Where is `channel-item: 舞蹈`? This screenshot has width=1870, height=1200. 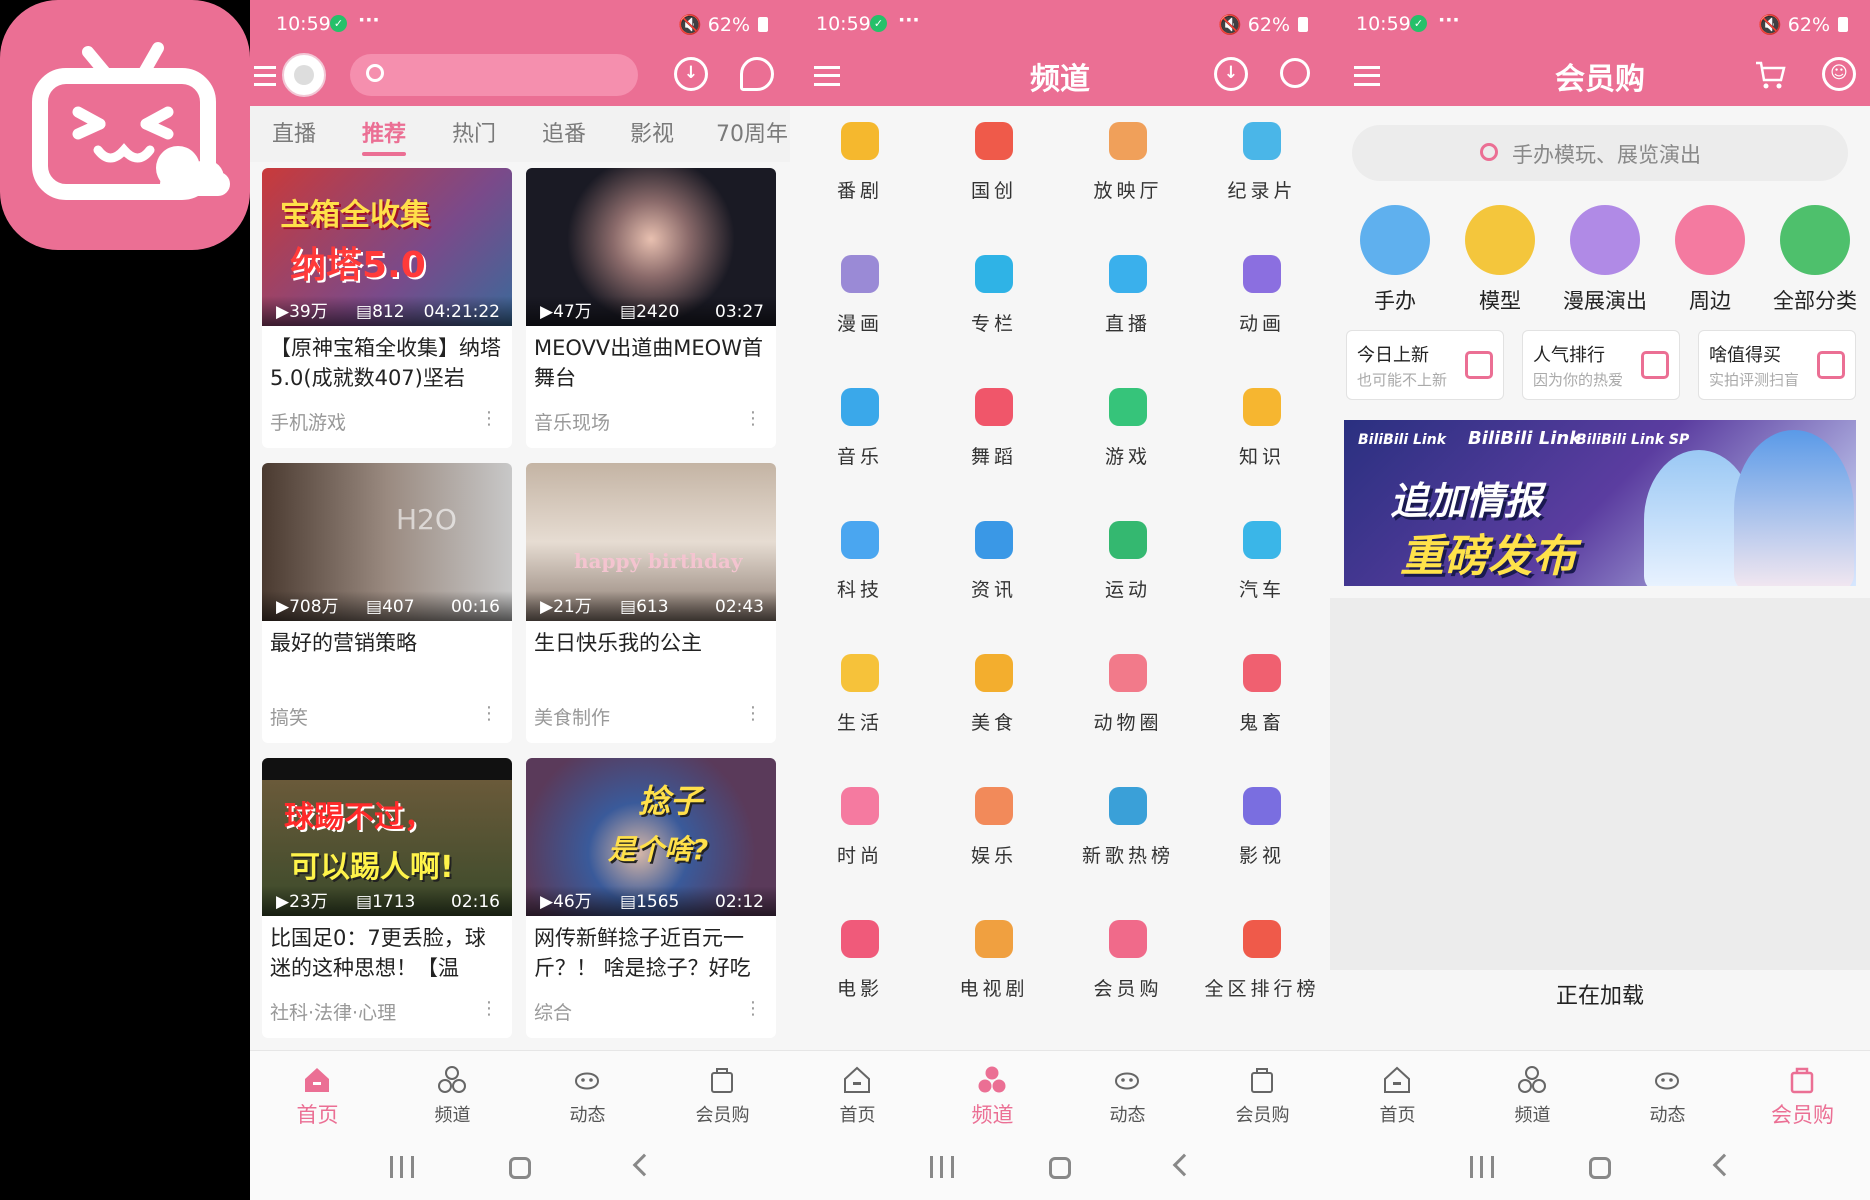
channel-item: 舞蹈 is located at coordinates (994, 434).